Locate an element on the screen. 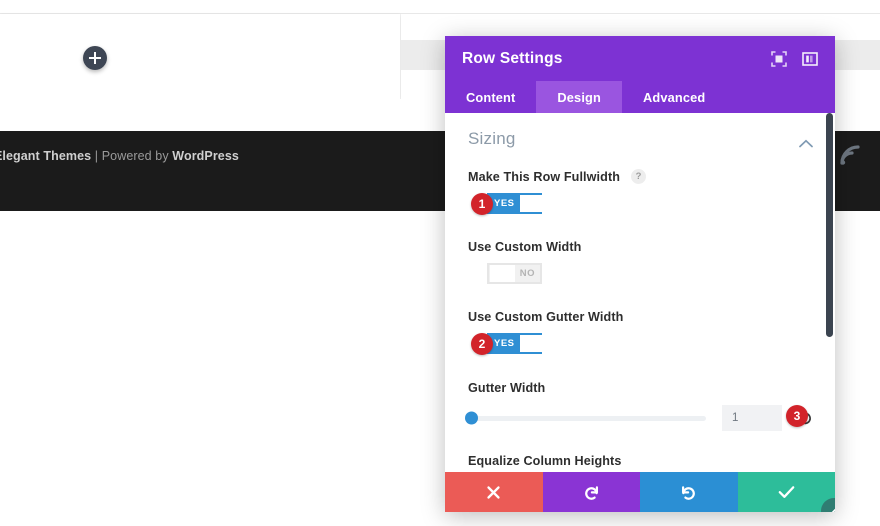  tab-content: Content is located at coordinates (490, 97).